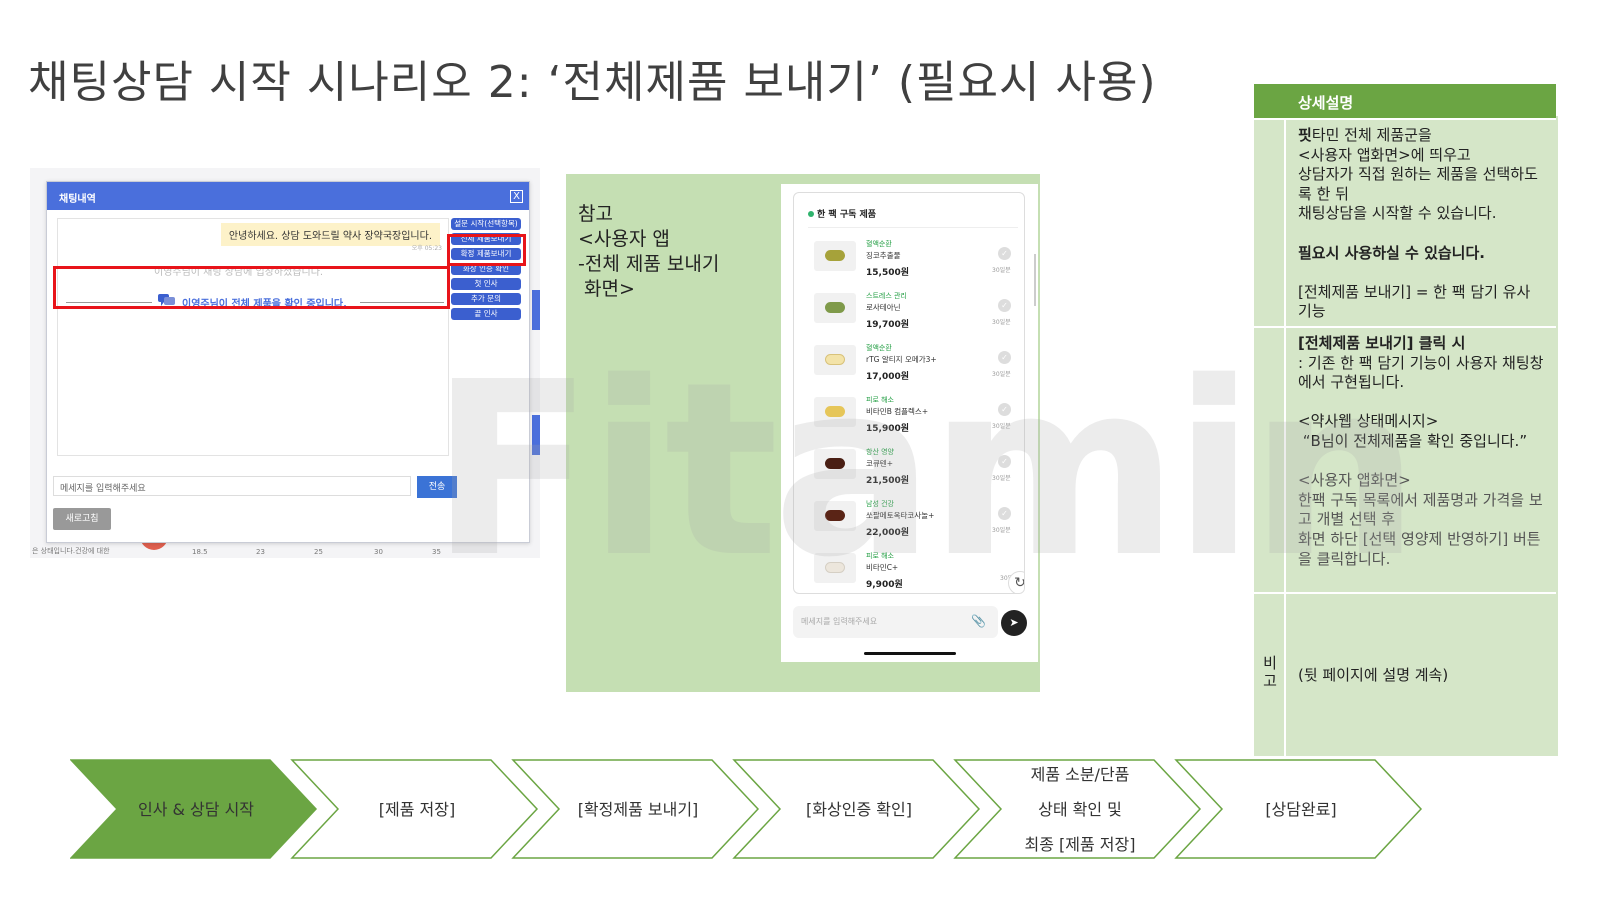  Describe the element at coordinates (436, 552) in the screenshot. I see `axis-tick: 35` at that location.